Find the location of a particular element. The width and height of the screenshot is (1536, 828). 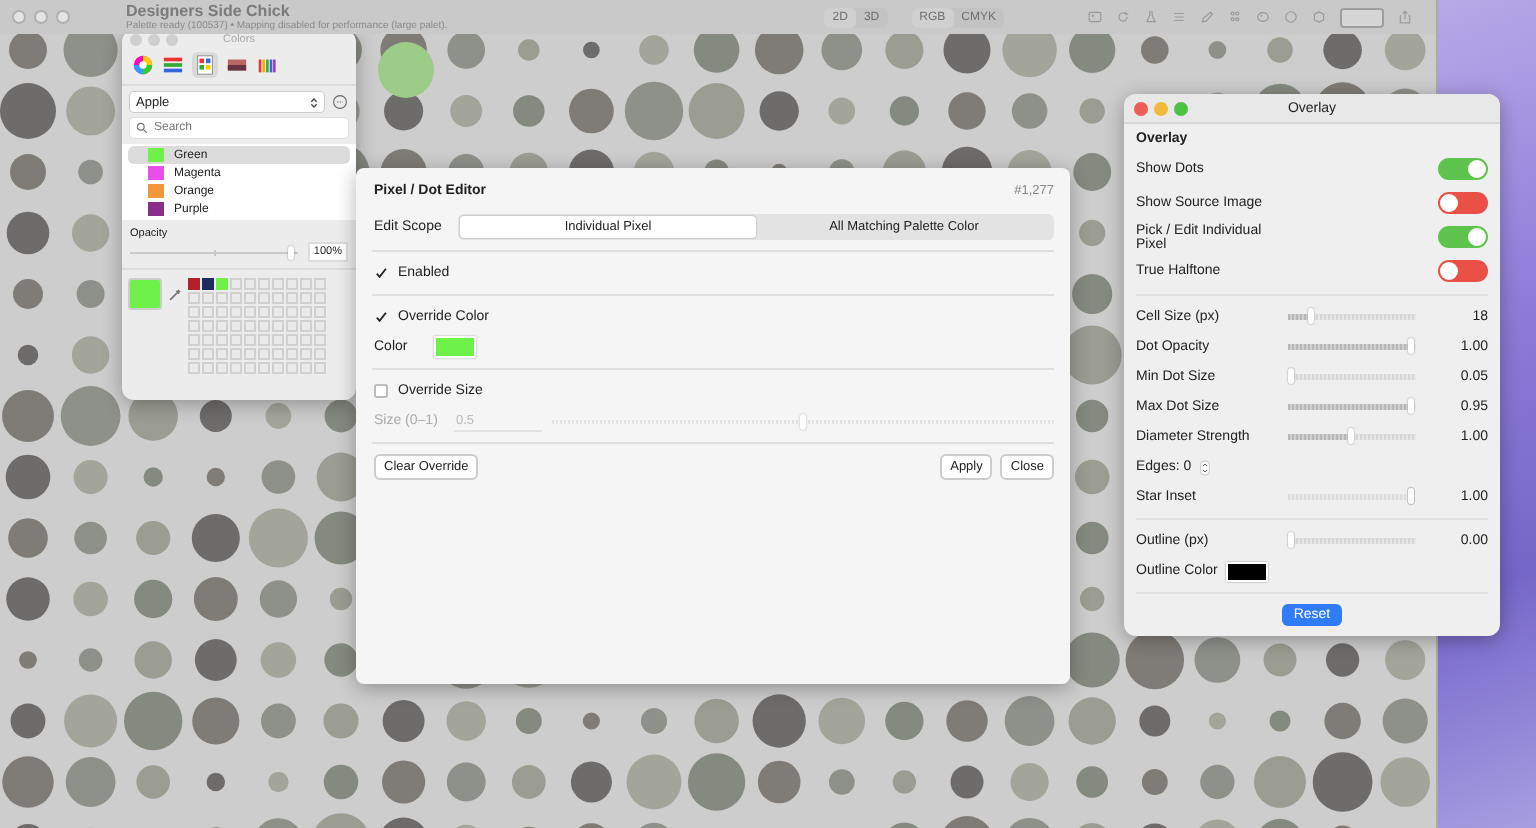

window-title: Designers Side Chick is located at coordinates (209, 11).